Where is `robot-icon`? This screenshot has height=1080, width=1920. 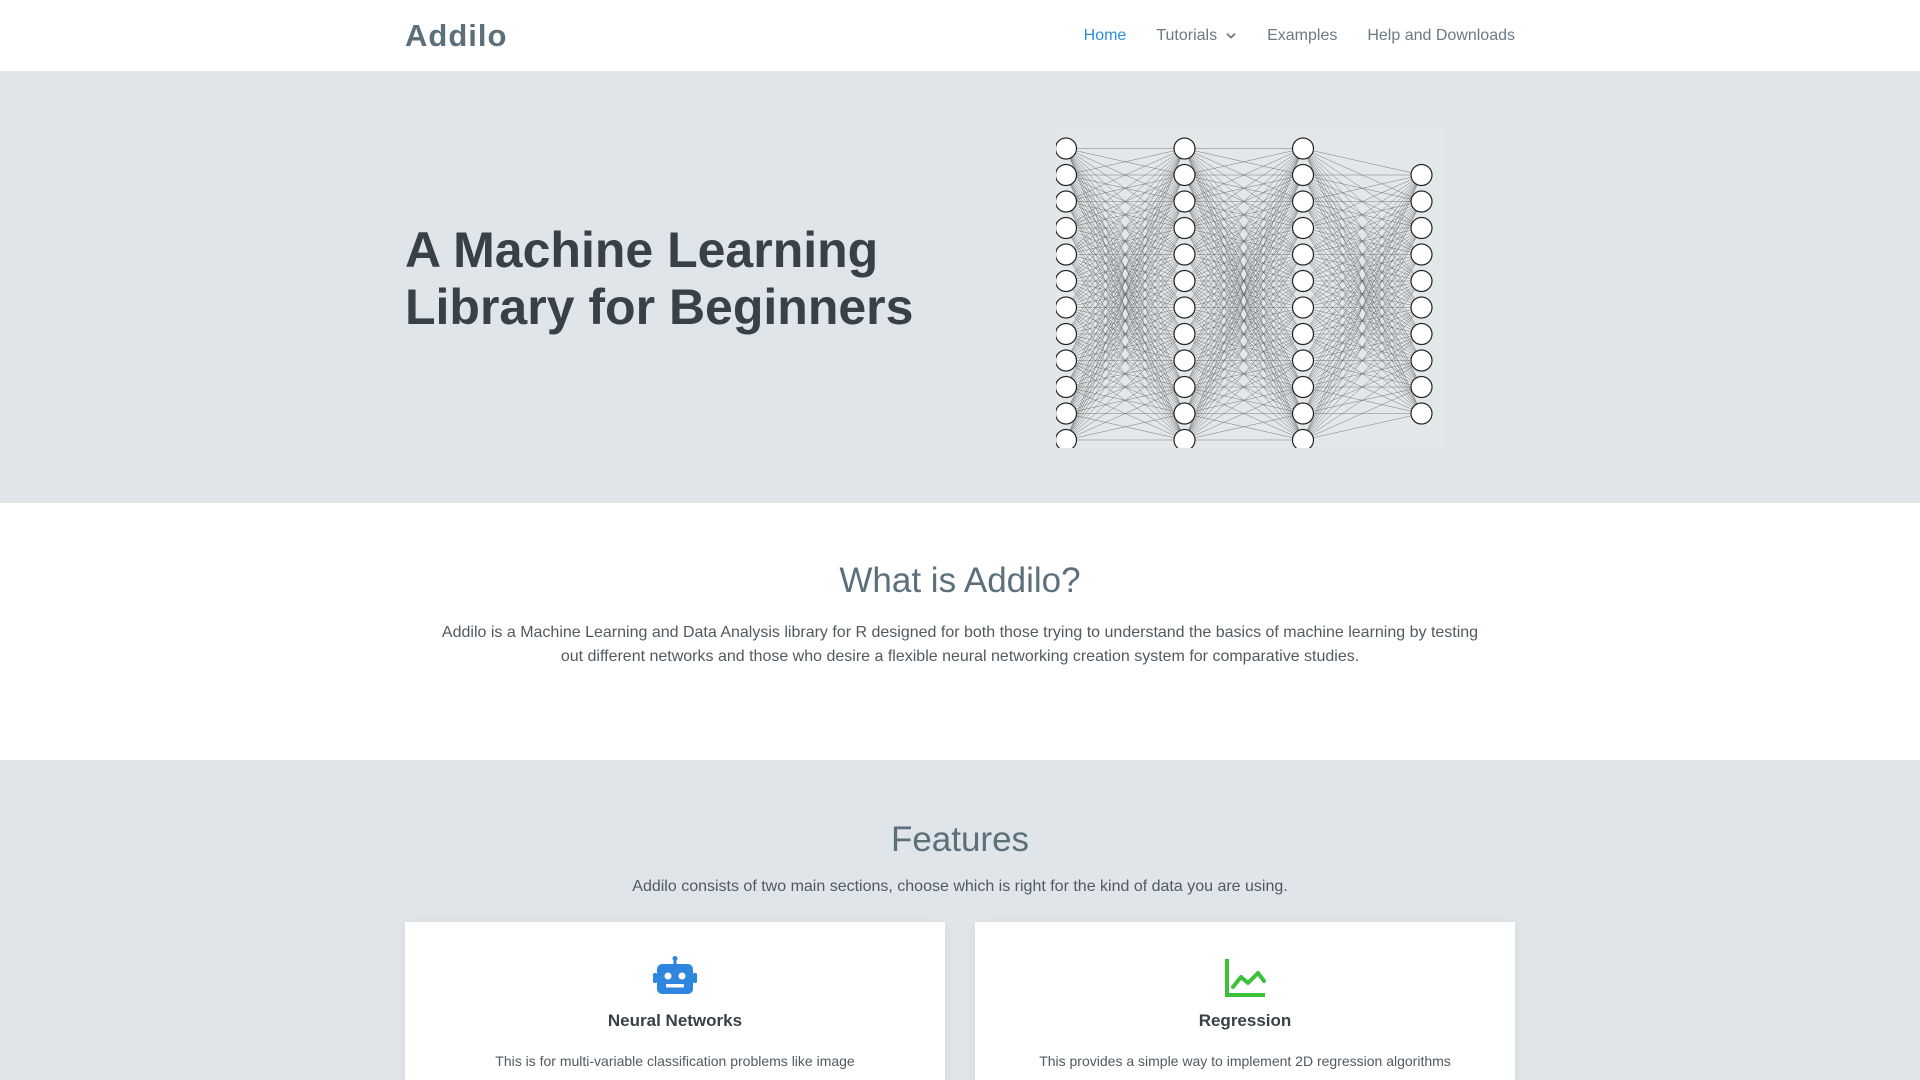 robot-icon is located at coordinates (675, 975).